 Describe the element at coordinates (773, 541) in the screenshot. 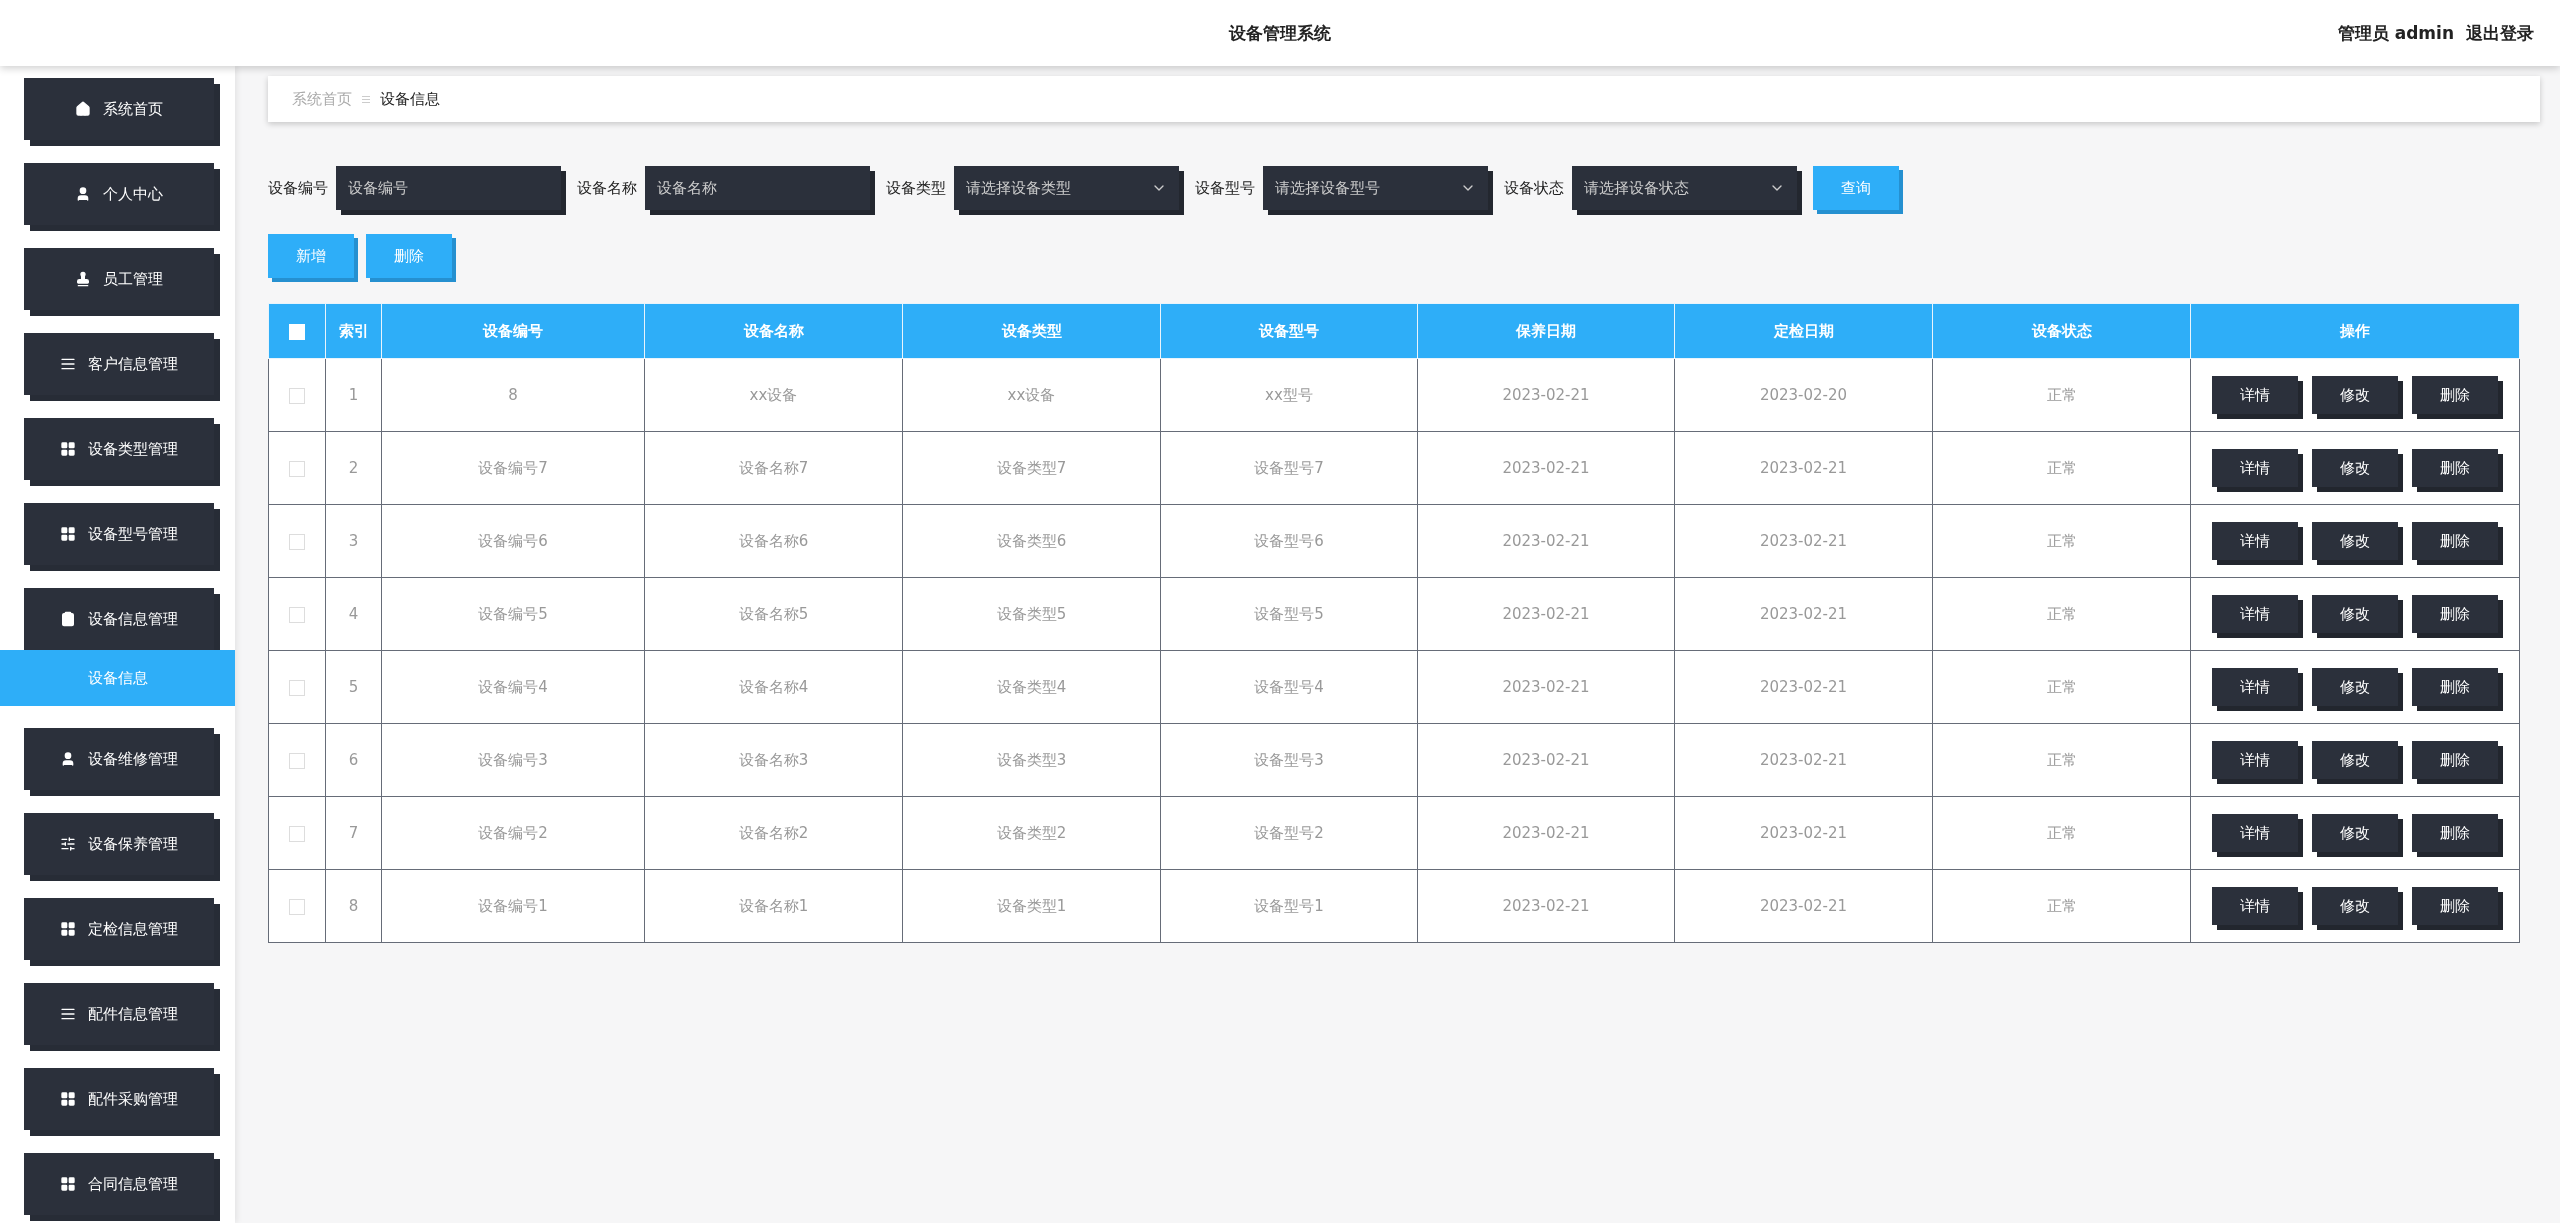

I see `table-cell: 设备名称6` at that location.